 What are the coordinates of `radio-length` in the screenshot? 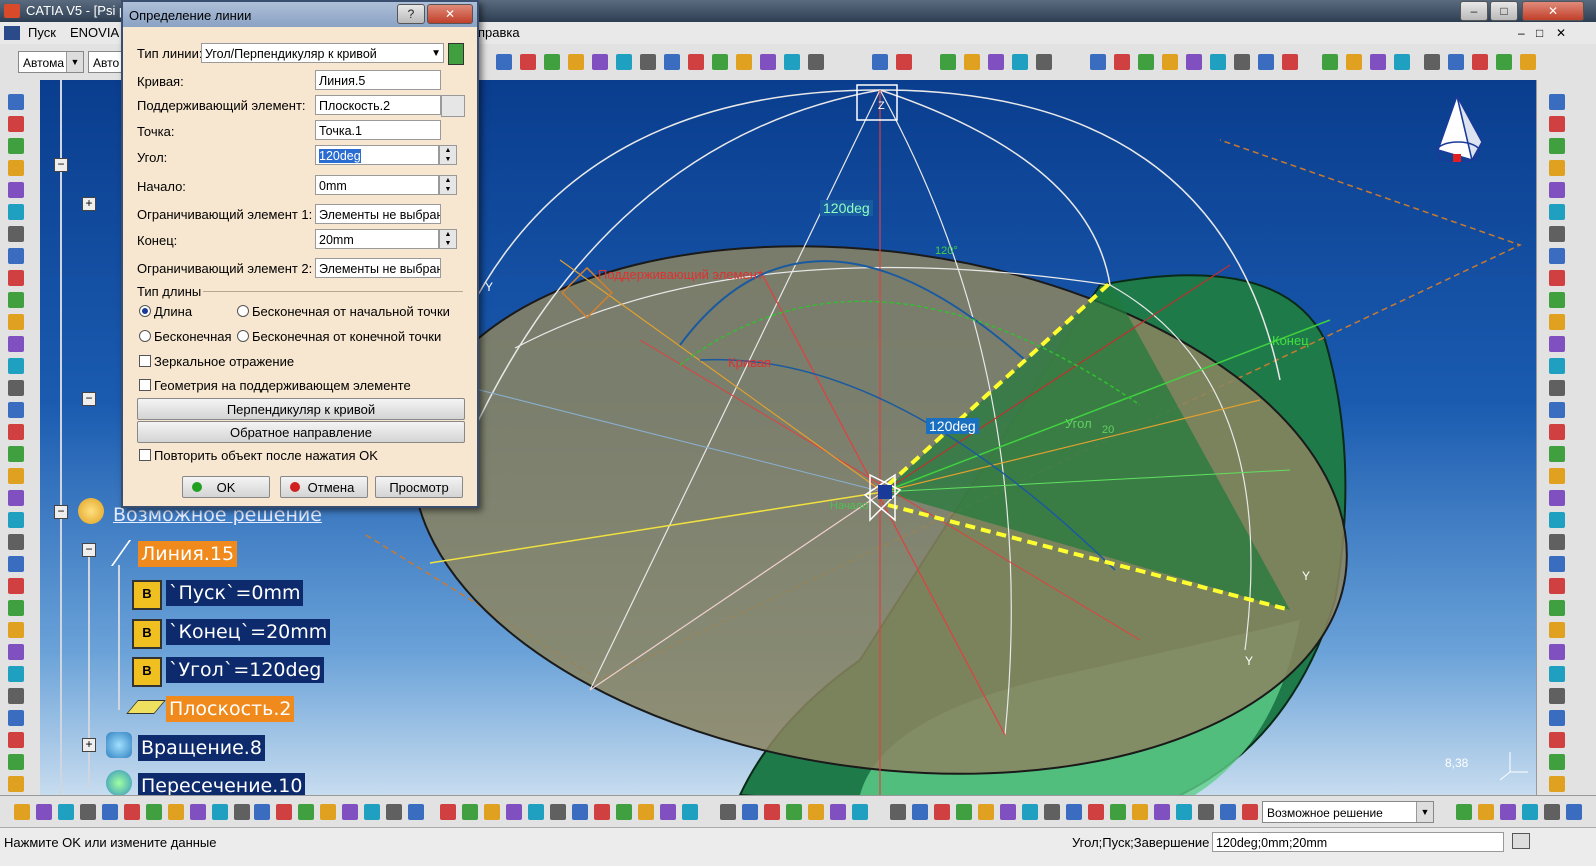 It's located at (145, 311).